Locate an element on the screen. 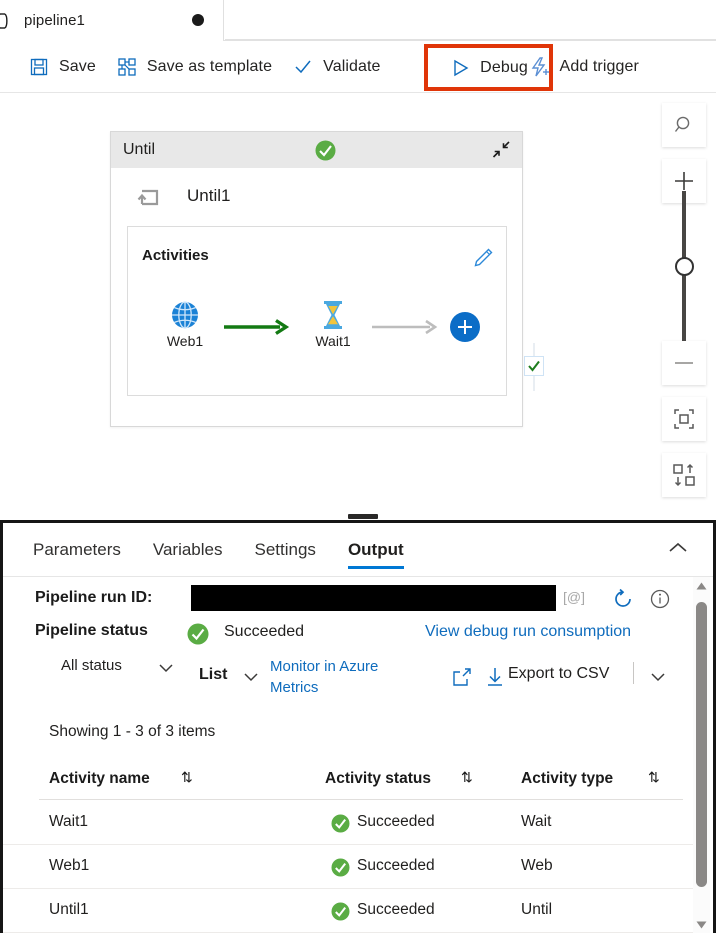  chevron-up-icon is located at coordinates (678, 550).